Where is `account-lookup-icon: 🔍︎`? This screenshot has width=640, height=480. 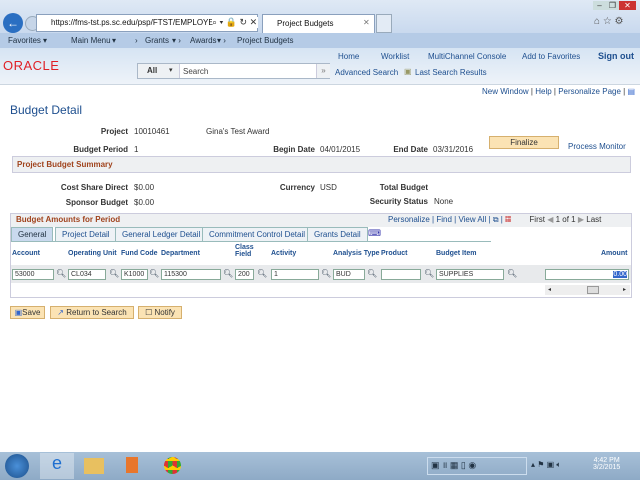 account-lookup-icon: 🔍︎ is located at coordinates (61, 273).